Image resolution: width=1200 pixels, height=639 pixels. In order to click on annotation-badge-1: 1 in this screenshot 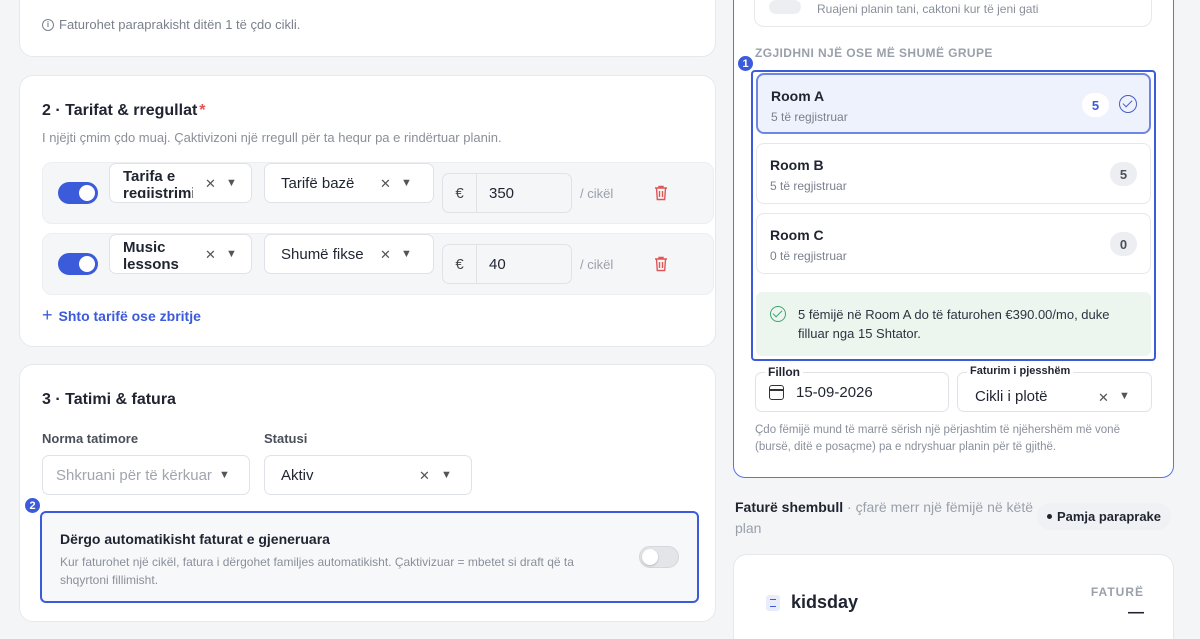, I will do `click(745, 63)`.